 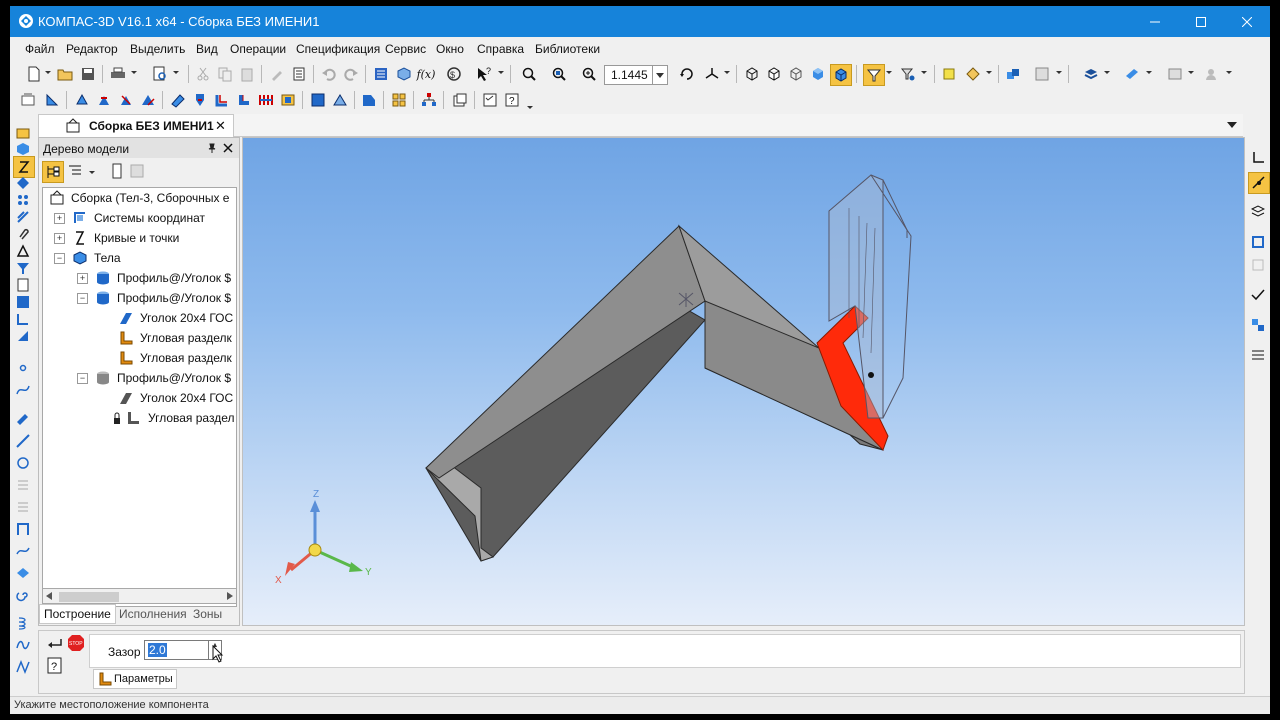 What do you see at coordinates (512, 100) in the screenshot?
I see `help-book-icon: ?` at bounding box center [512, 100].